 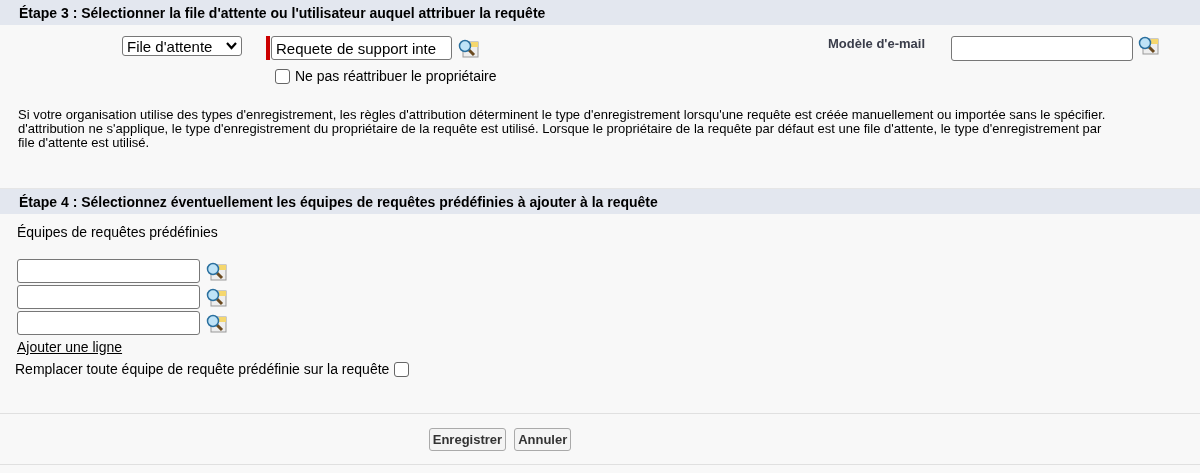 I want to click on checkbox-label: Remplacer toute équipe de requête prédéfinie sur la requête, so click(x=202, y=369).